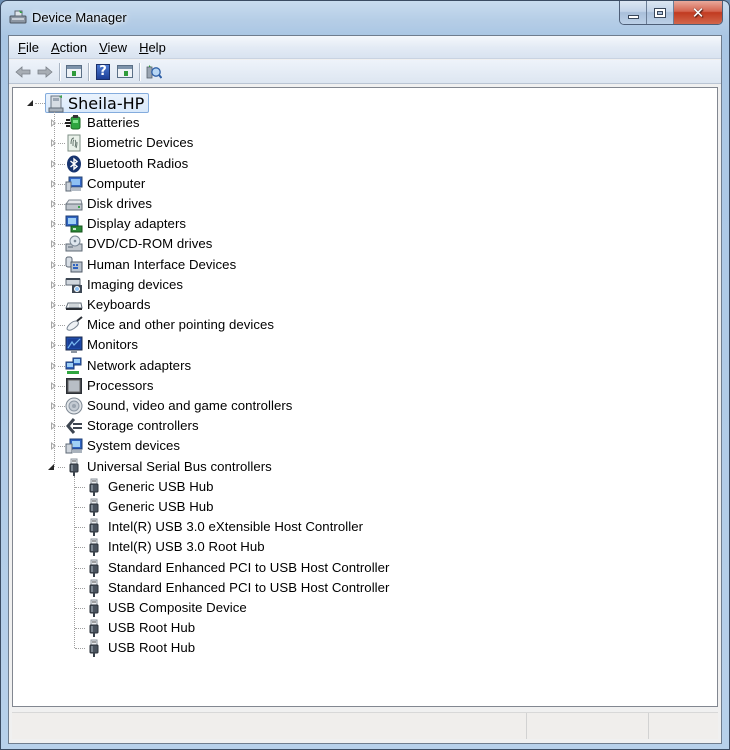 The image size is (730, 750). Describe the element at coordinates (45, 72) in the screenshot. I see `forward-button` at that location.